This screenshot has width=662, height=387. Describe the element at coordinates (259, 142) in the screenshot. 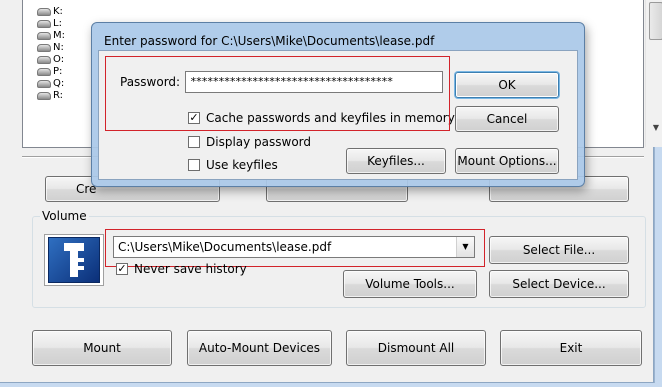

I see `display-password-label: Display password` at that location.